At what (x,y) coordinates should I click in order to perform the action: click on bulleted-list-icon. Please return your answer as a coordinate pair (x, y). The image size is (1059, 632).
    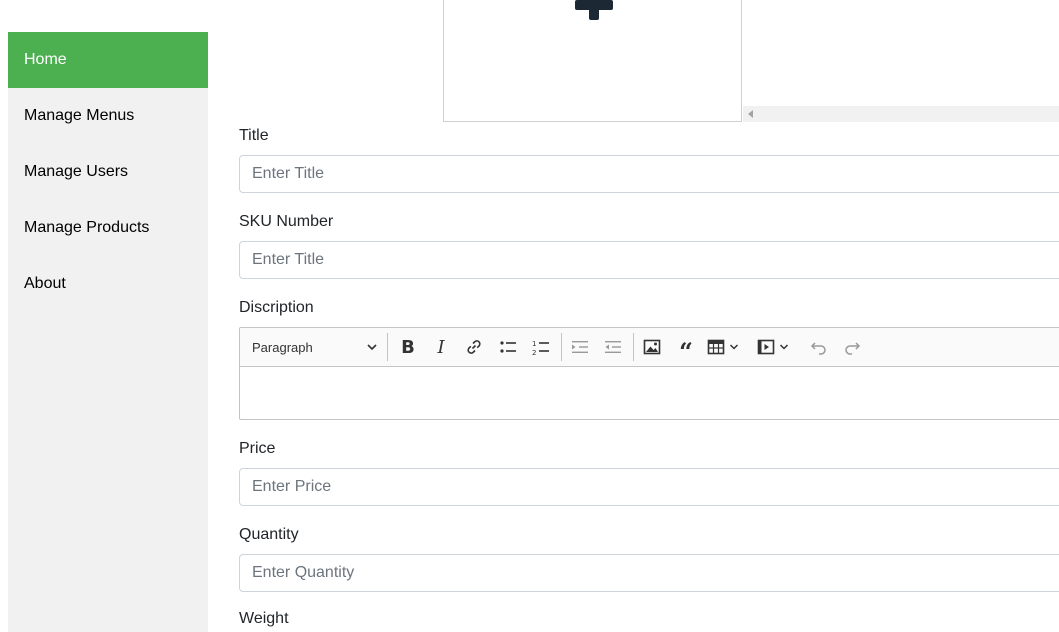
    Looking at the image, I should click on (508, 347).